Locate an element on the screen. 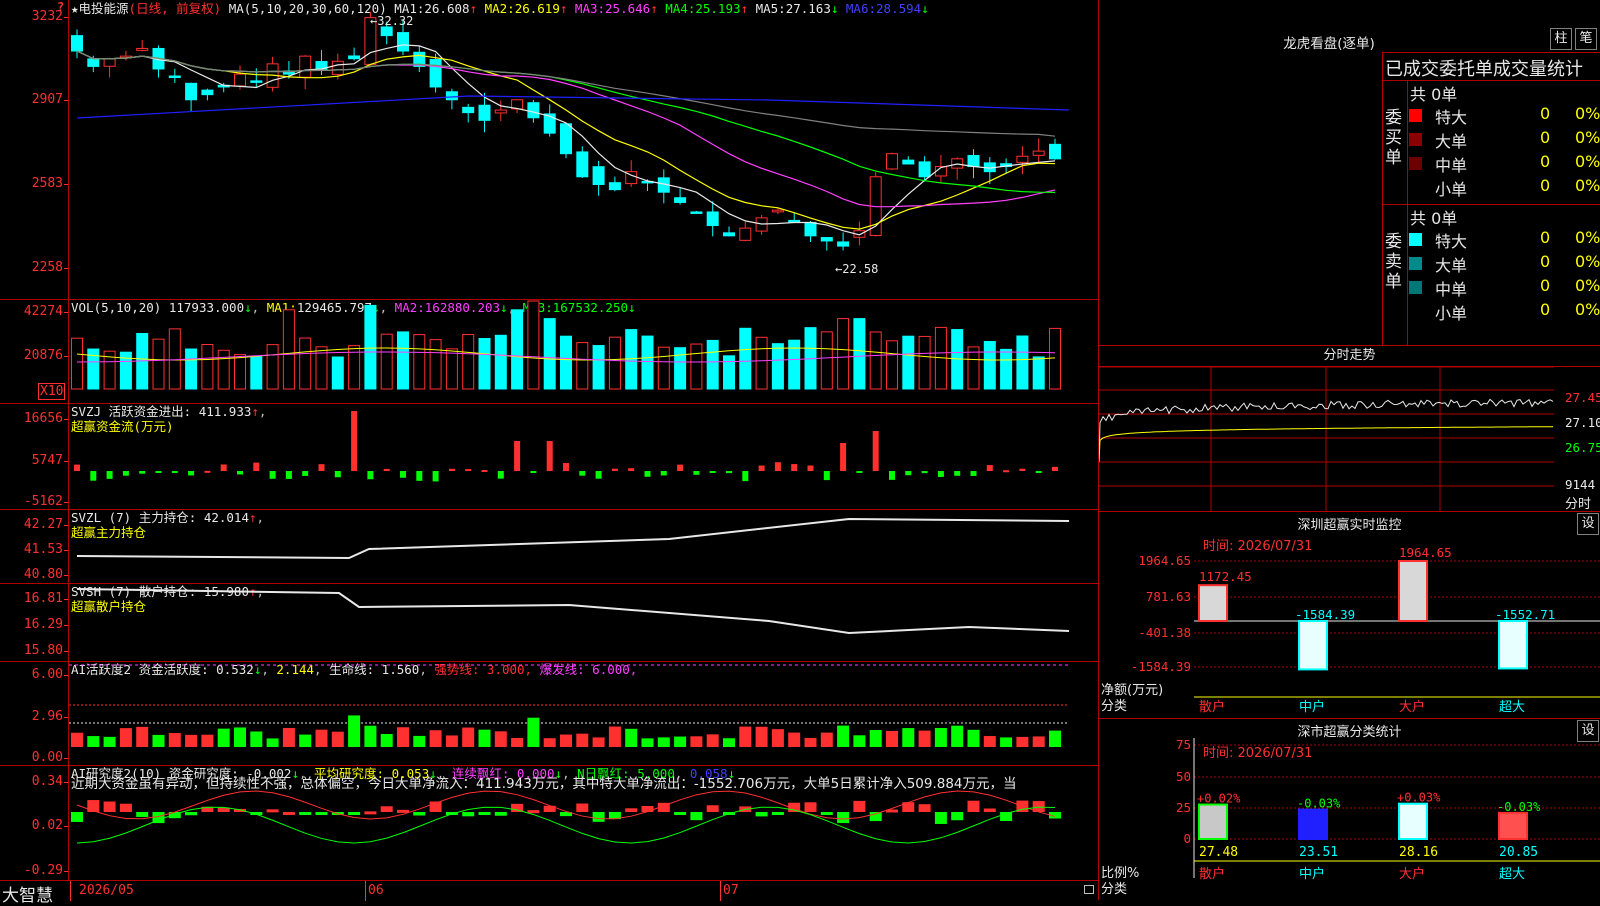  buy-row-mid: 中单 0 0% is located at coordinates (1503, 164).